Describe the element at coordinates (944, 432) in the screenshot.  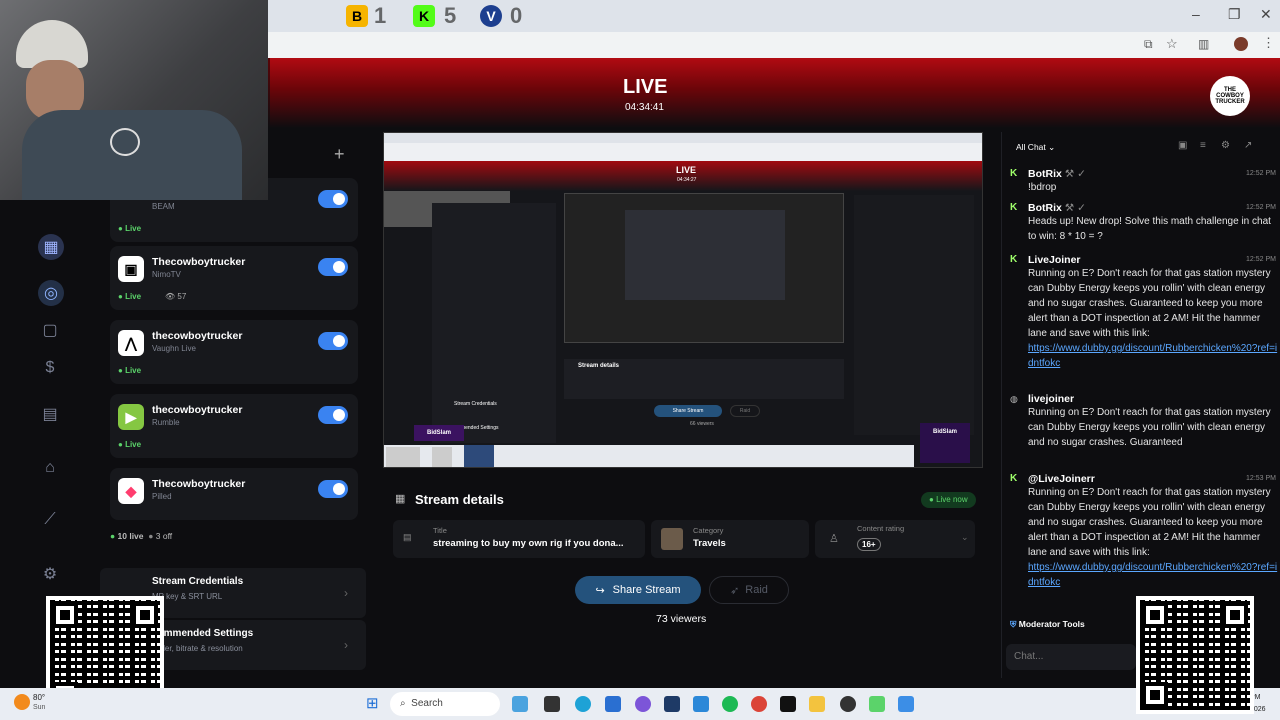
I see `preview-bidslam-text-right: BidSlam` at that location.